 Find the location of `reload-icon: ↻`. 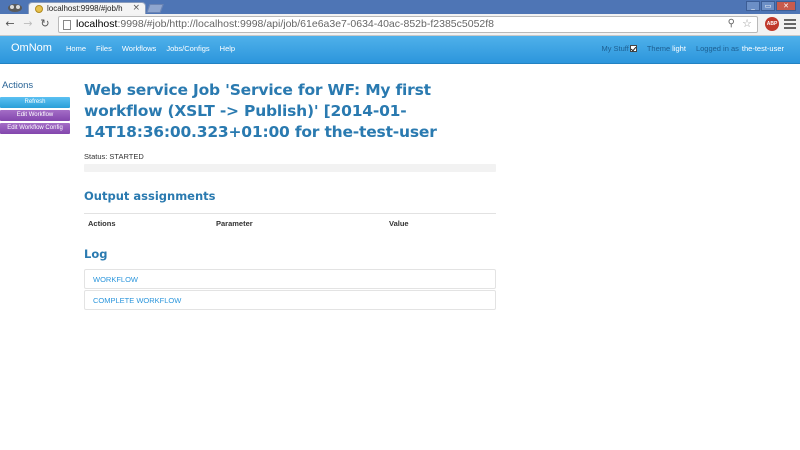

reload-icon: ↻ is located at coordinates (45, 24).